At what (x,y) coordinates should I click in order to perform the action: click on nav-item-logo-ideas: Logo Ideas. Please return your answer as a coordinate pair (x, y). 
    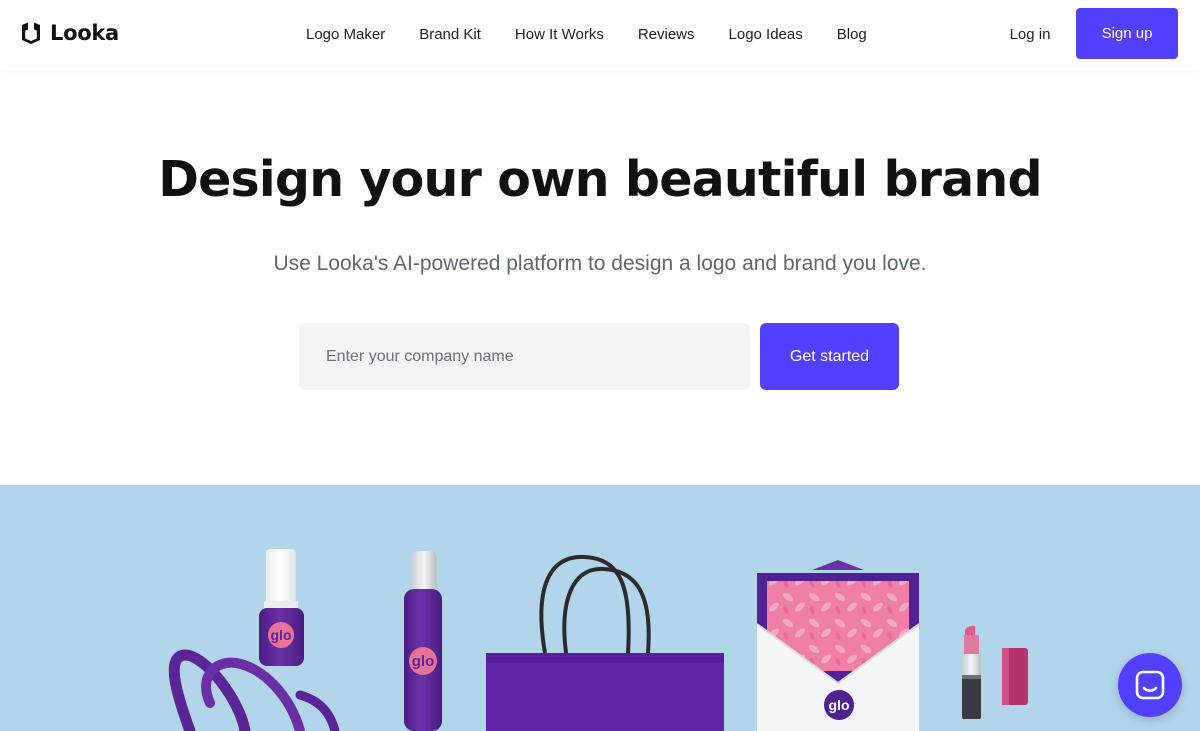
    Looking at the image, I should click on (766, 34).